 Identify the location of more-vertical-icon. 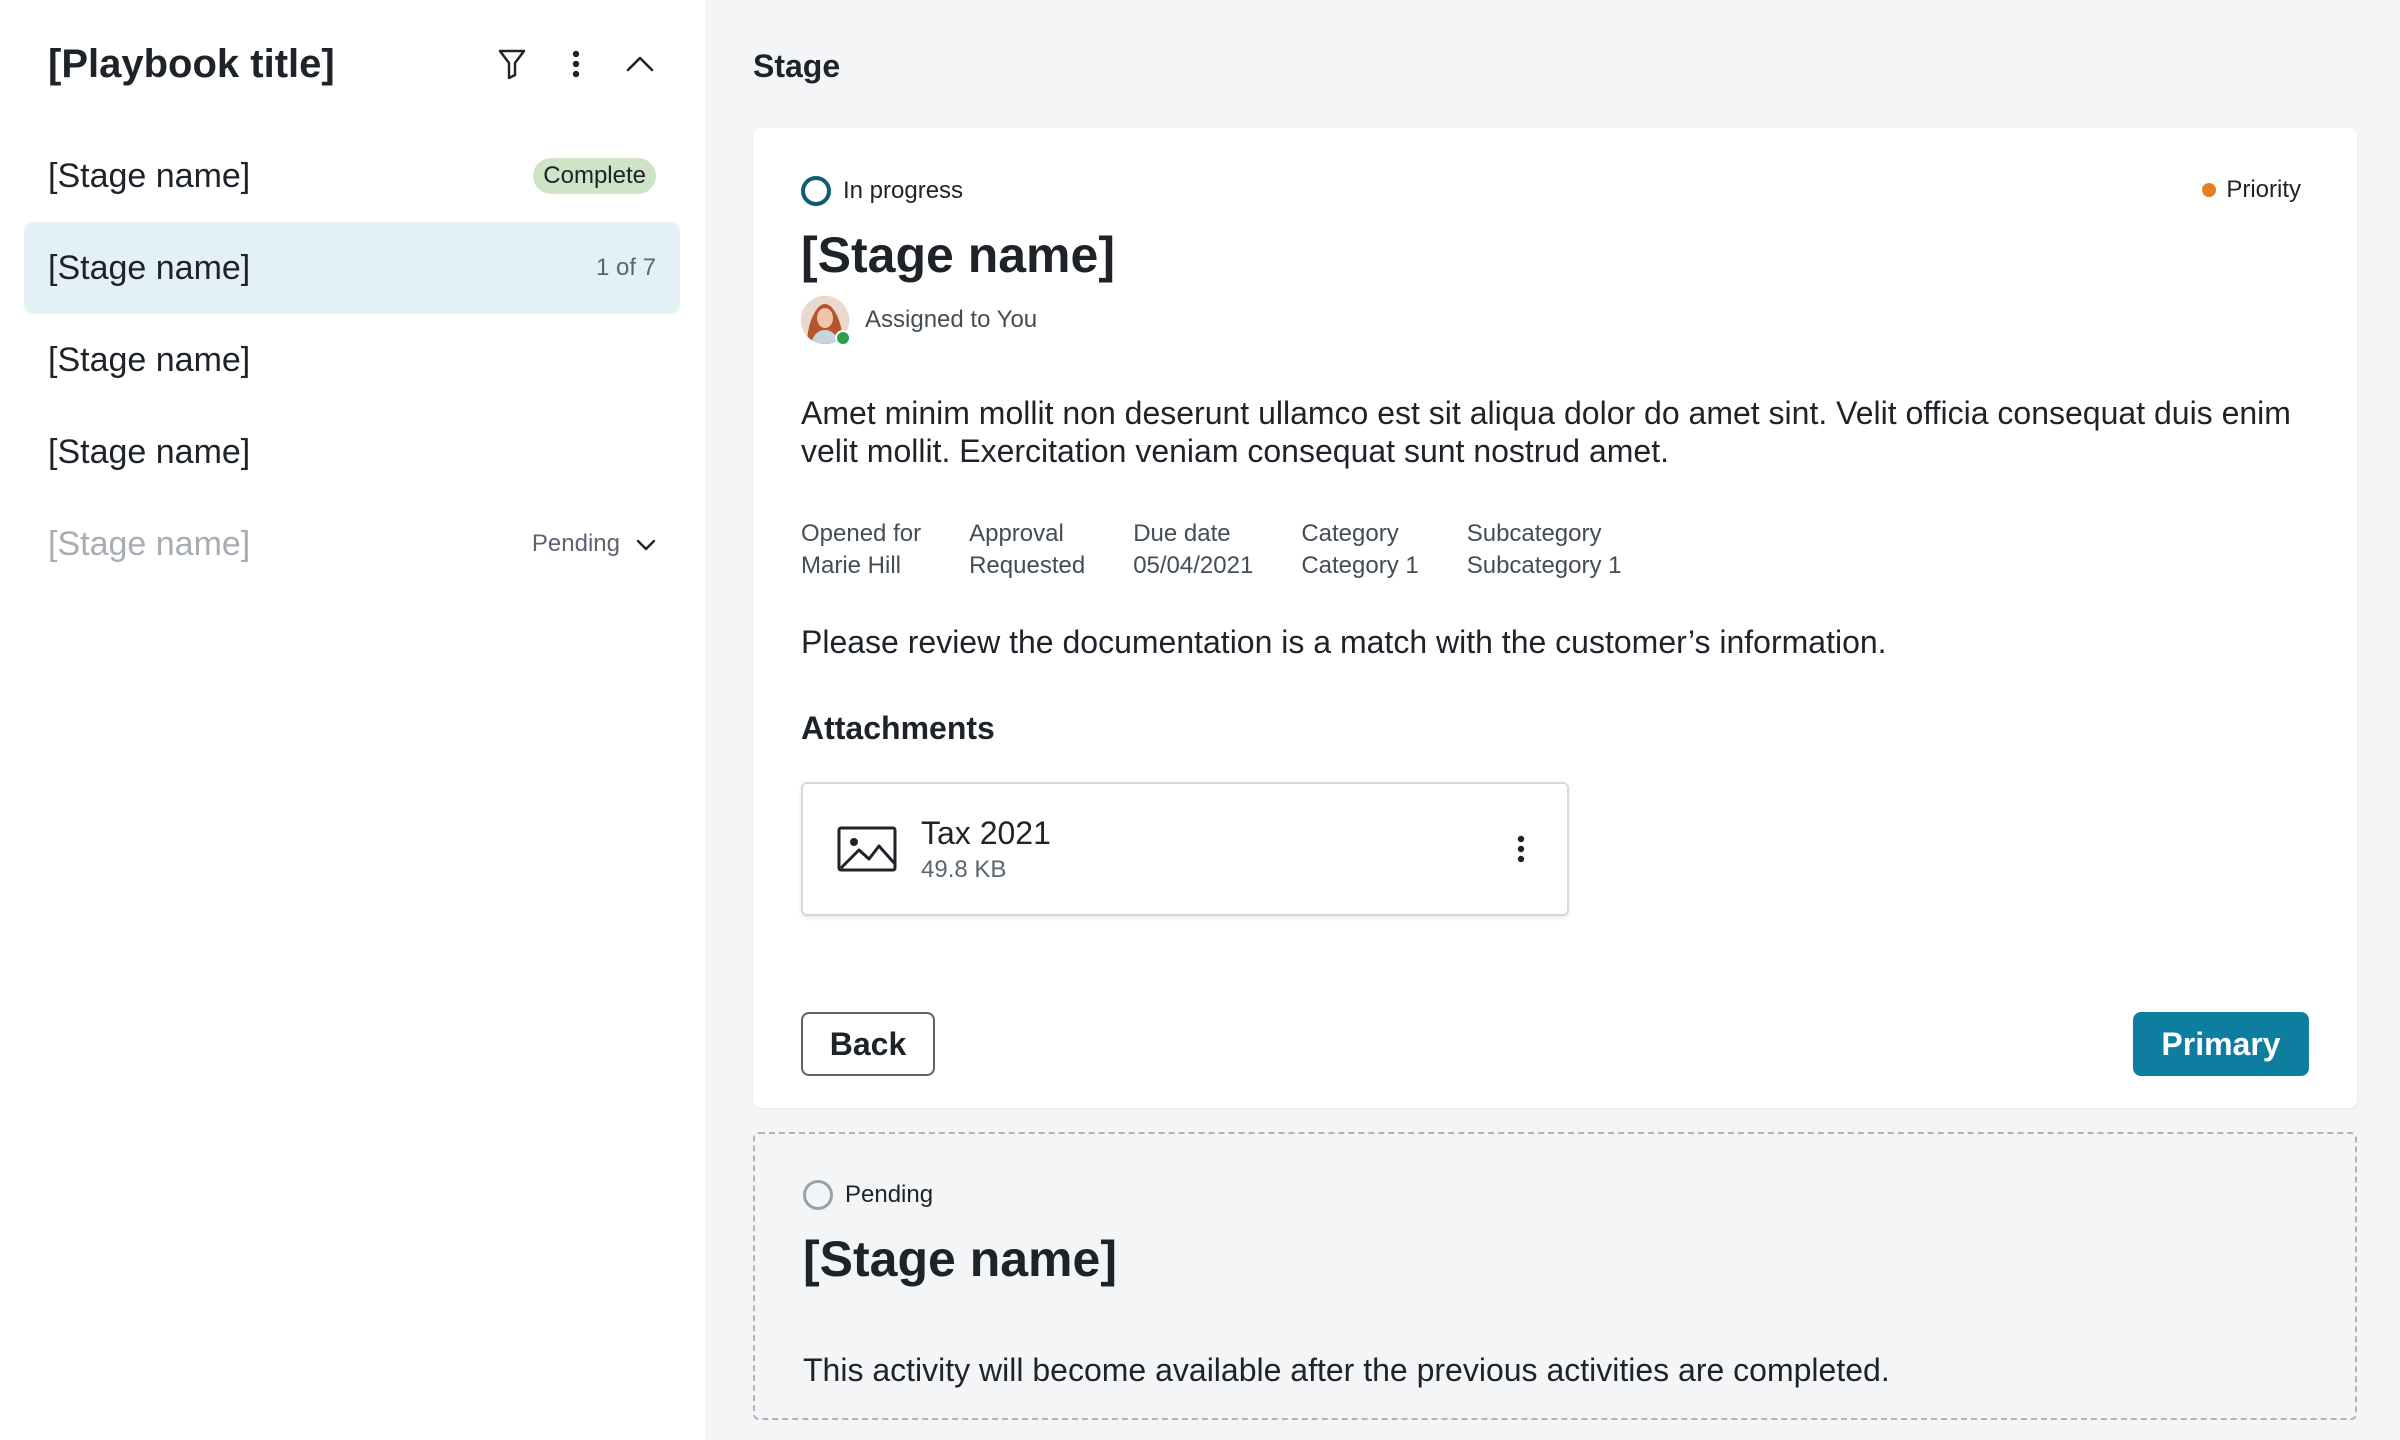
(576, 64).